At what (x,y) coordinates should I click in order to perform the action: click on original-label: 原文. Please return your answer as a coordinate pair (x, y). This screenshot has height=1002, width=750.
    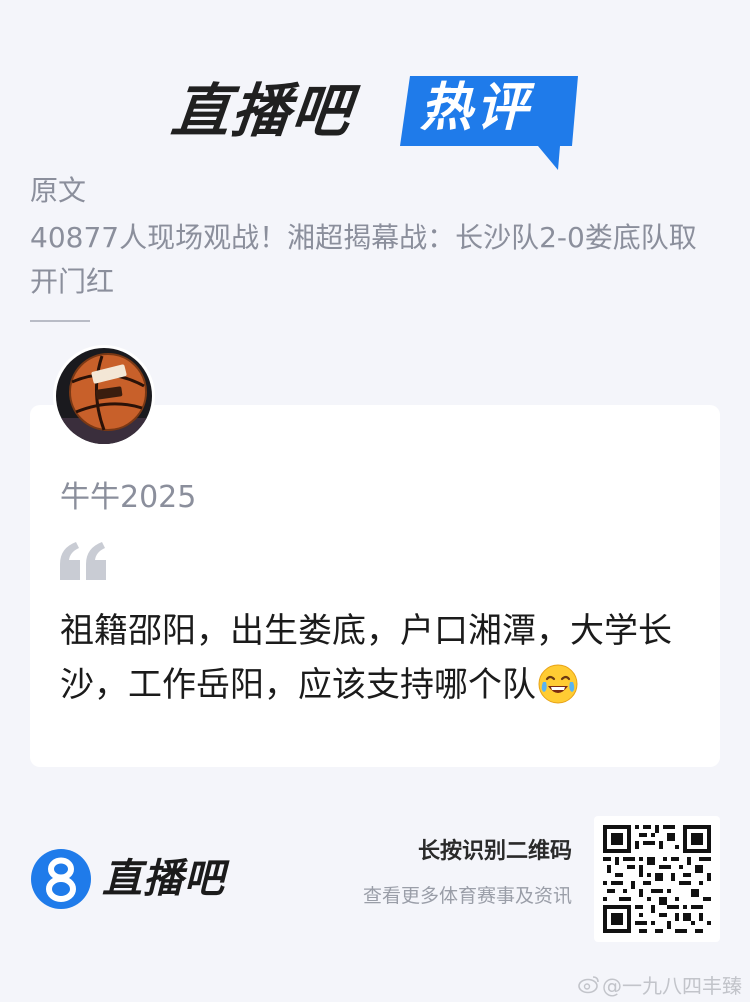
    Looking at the image, I should click on (58, 190).